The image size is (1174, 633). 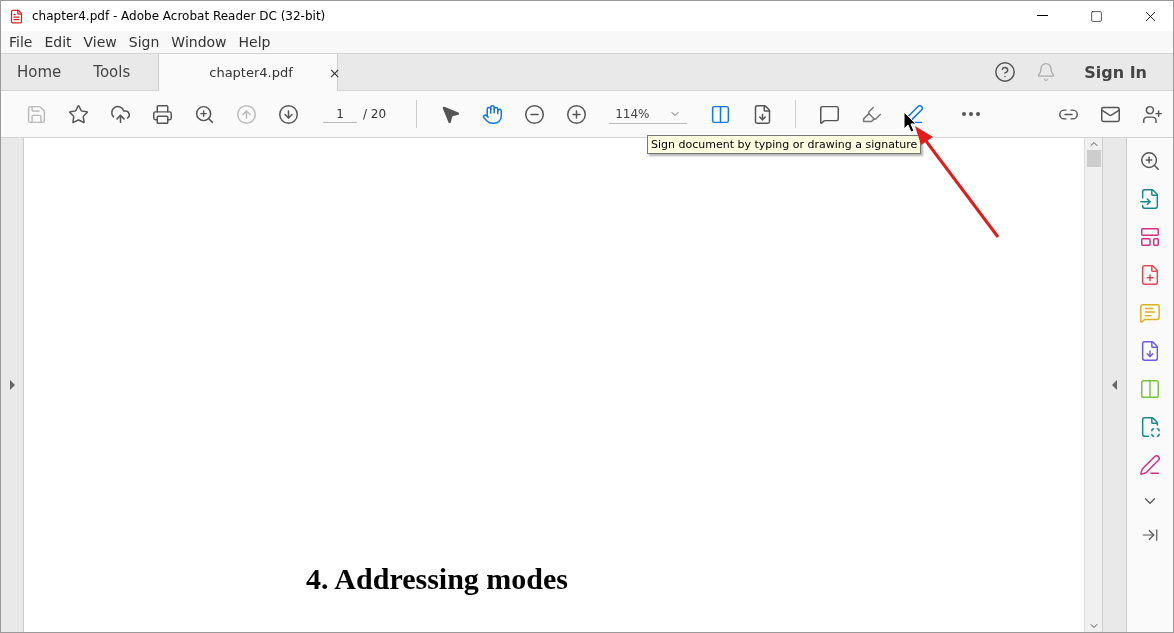 I want to click on arrow-up-circle-icon, so click(x=246, y=114).